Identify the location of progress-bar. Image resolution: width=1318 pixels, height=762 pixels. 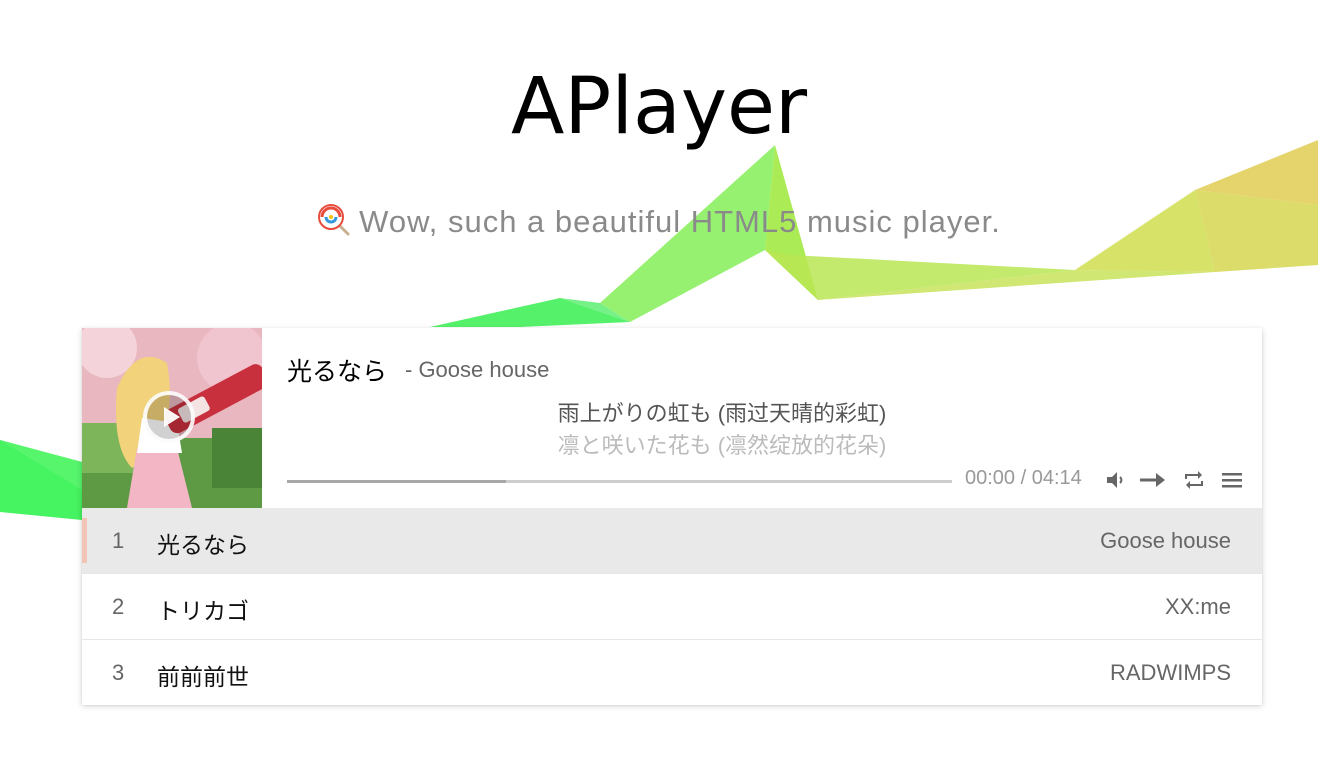
(619, 481).